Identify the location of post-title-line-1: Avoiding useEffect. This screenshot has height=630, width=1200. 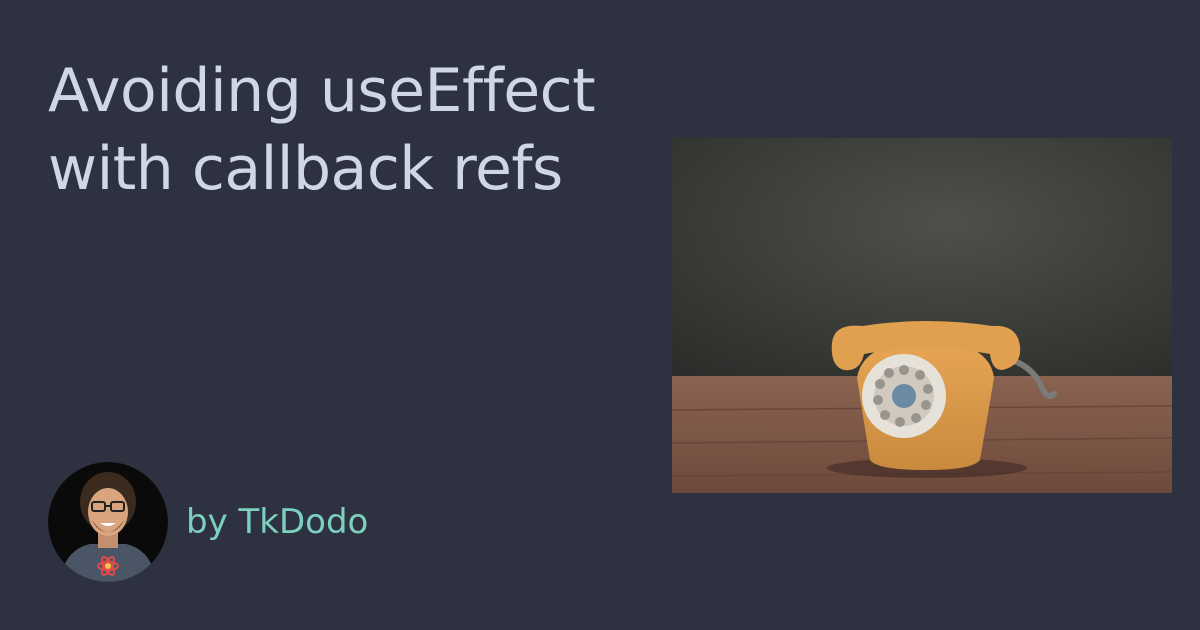
(322, 91).